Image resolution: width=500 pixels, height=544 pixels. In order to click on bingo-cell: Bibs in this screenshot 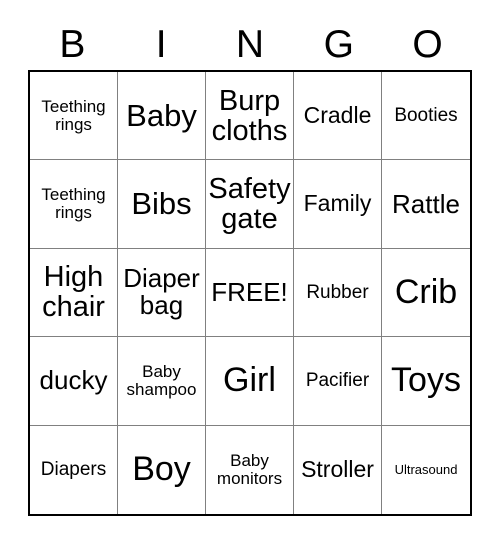, I will do `click(162, 204)`.